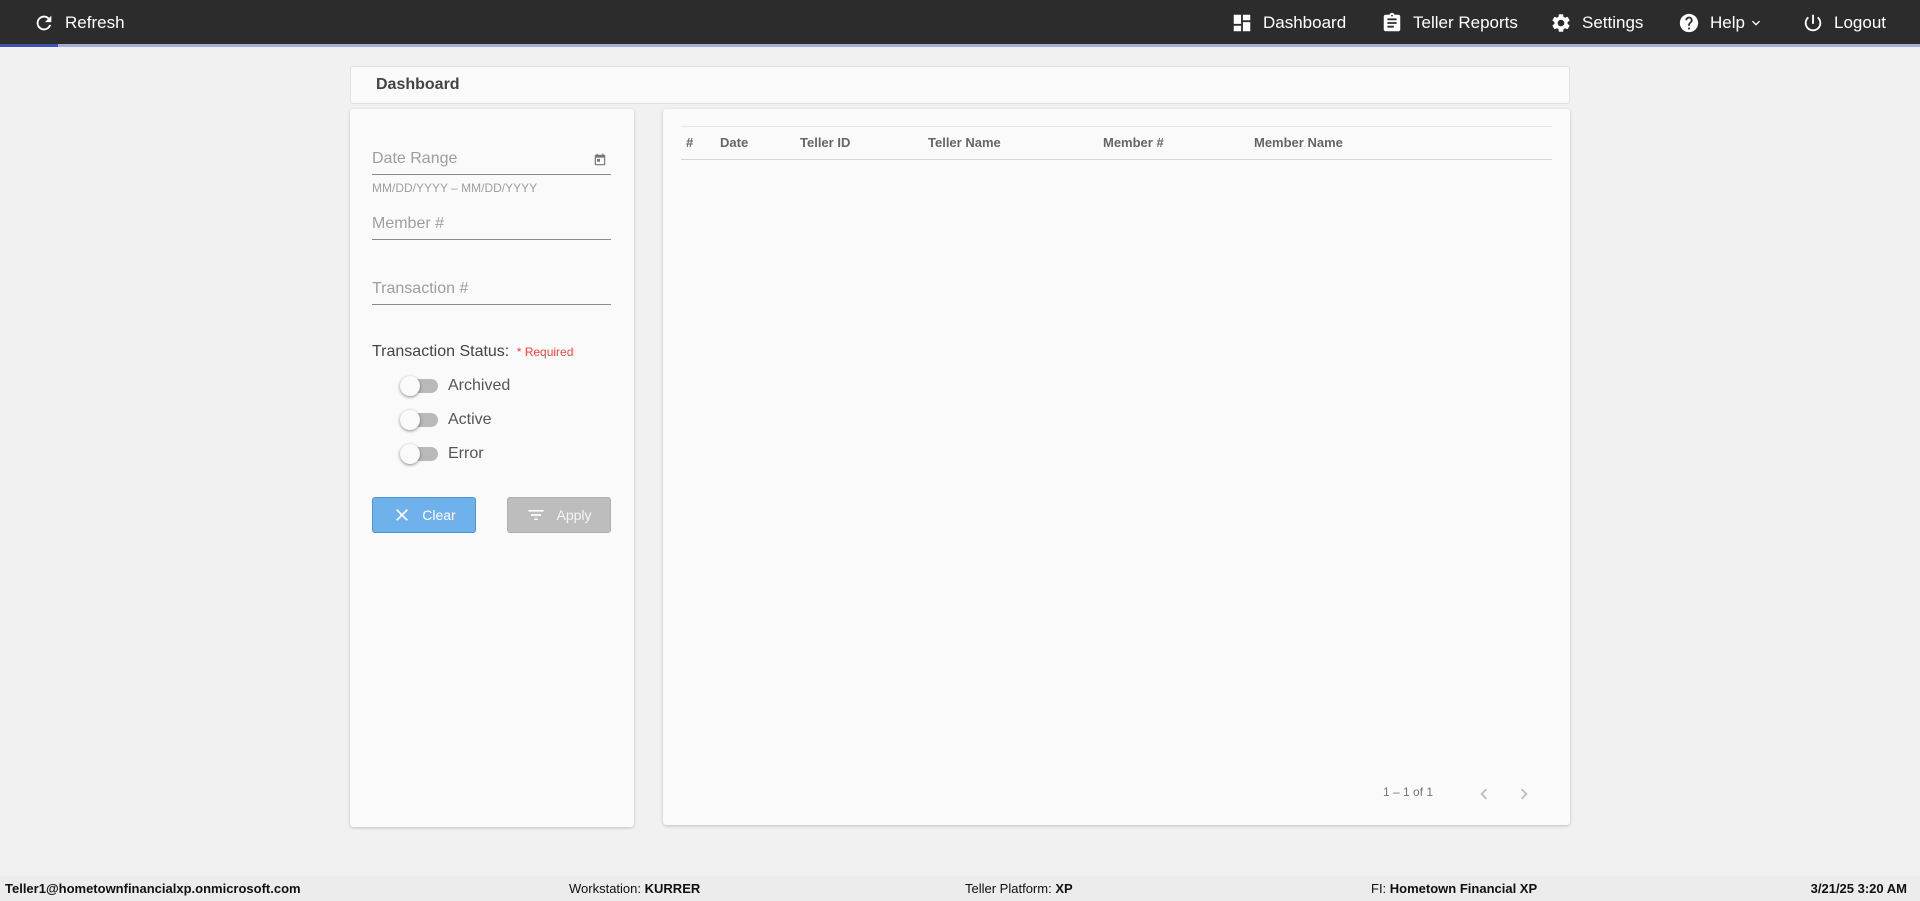 The image size is (1920, 901). What do you see at coordinates (44, 22) in the screenshot?
I see `refresh-icon` at bounding box center [44, 22].